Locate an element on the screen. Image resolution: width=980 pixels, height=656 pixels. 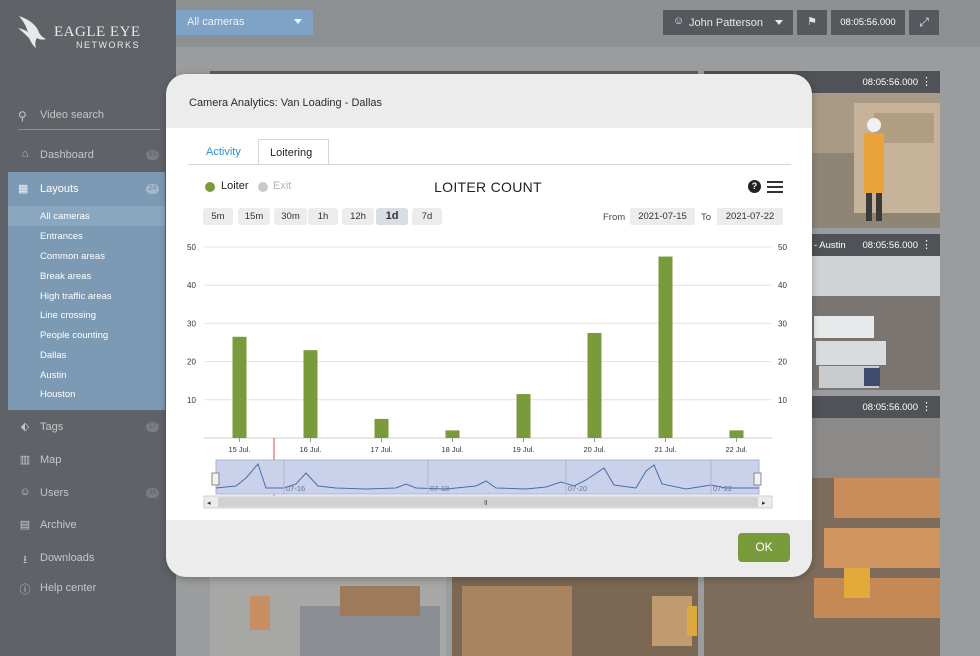
y-tick-label-left: 40 is located at coordinates (191, 285).